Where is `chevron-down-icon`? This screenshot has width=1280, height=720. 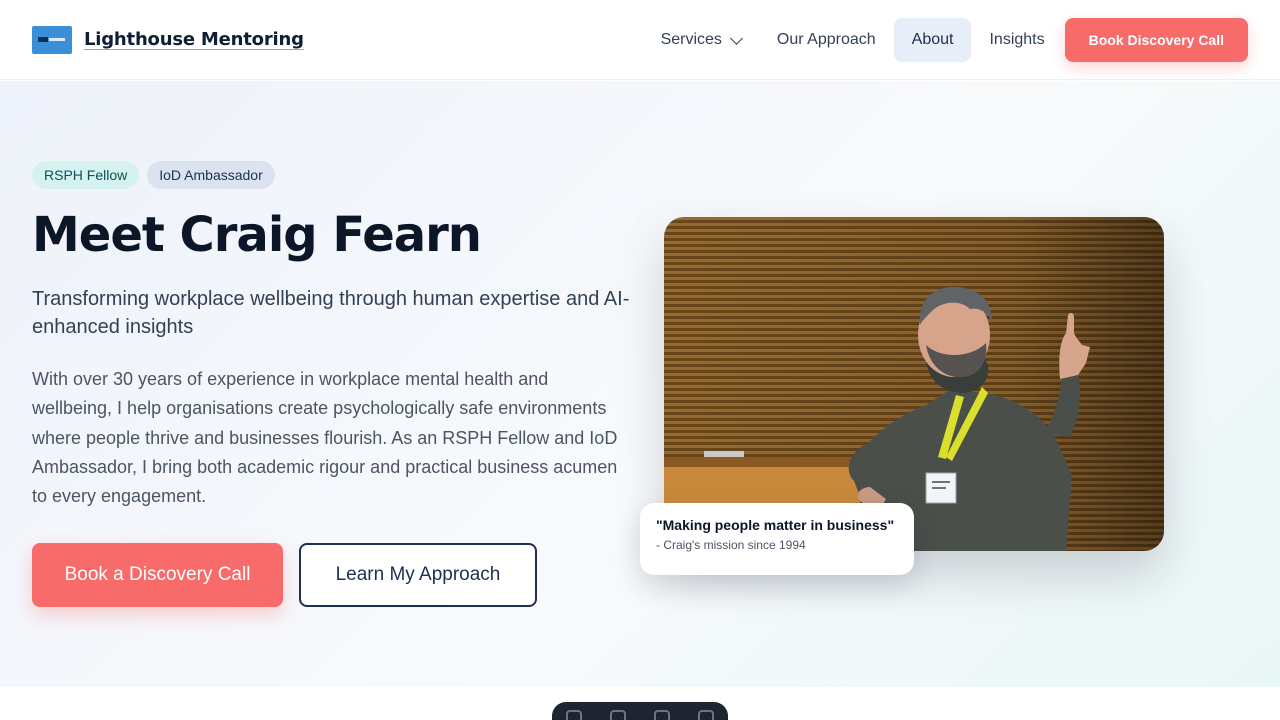
chevron-down-icon is located at coordinates (736, 38).